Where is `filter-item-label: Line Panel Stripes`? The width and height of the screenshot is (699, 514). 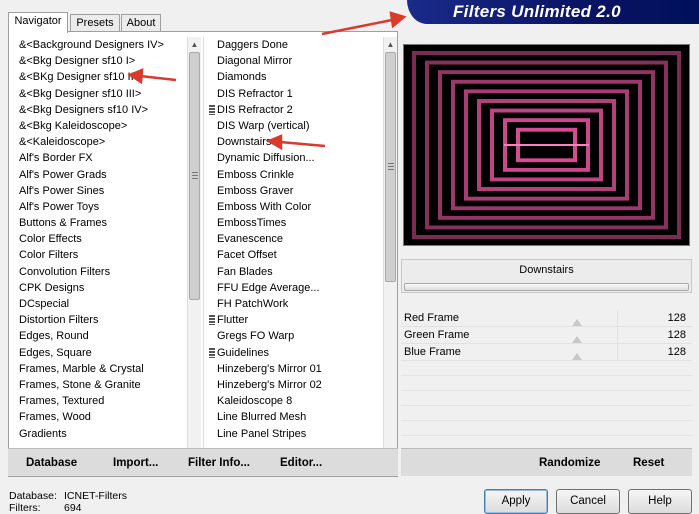 filter-item-label: Line Panel Stripes is located at coordinates (262, 433).